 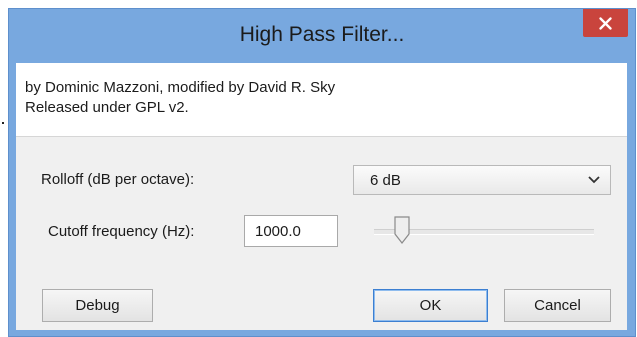 I want to click on cancel-button: Cancel, so click(x=557, y=305).